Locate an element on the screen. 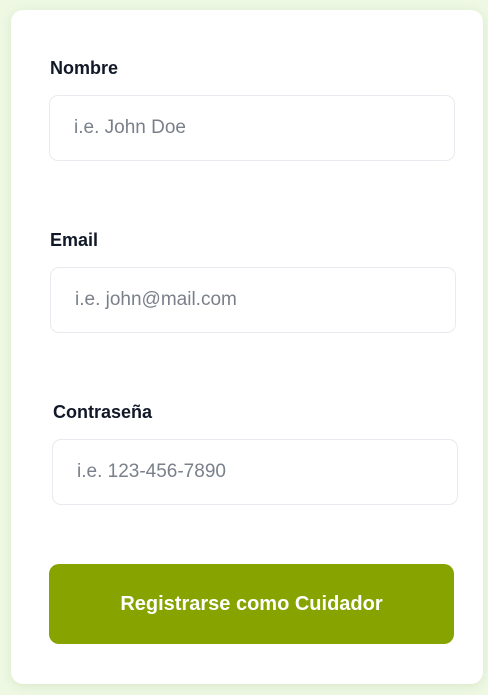 This screenshot has width=488, height=695. password-field-container is located at coordinates (255, 472).